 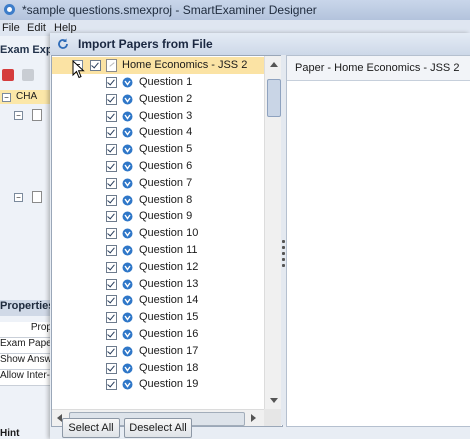 What do you see at coordinates (274, 400) in the screenshot?
I see `scroll-down-icon` at bounding box center [274, 400].